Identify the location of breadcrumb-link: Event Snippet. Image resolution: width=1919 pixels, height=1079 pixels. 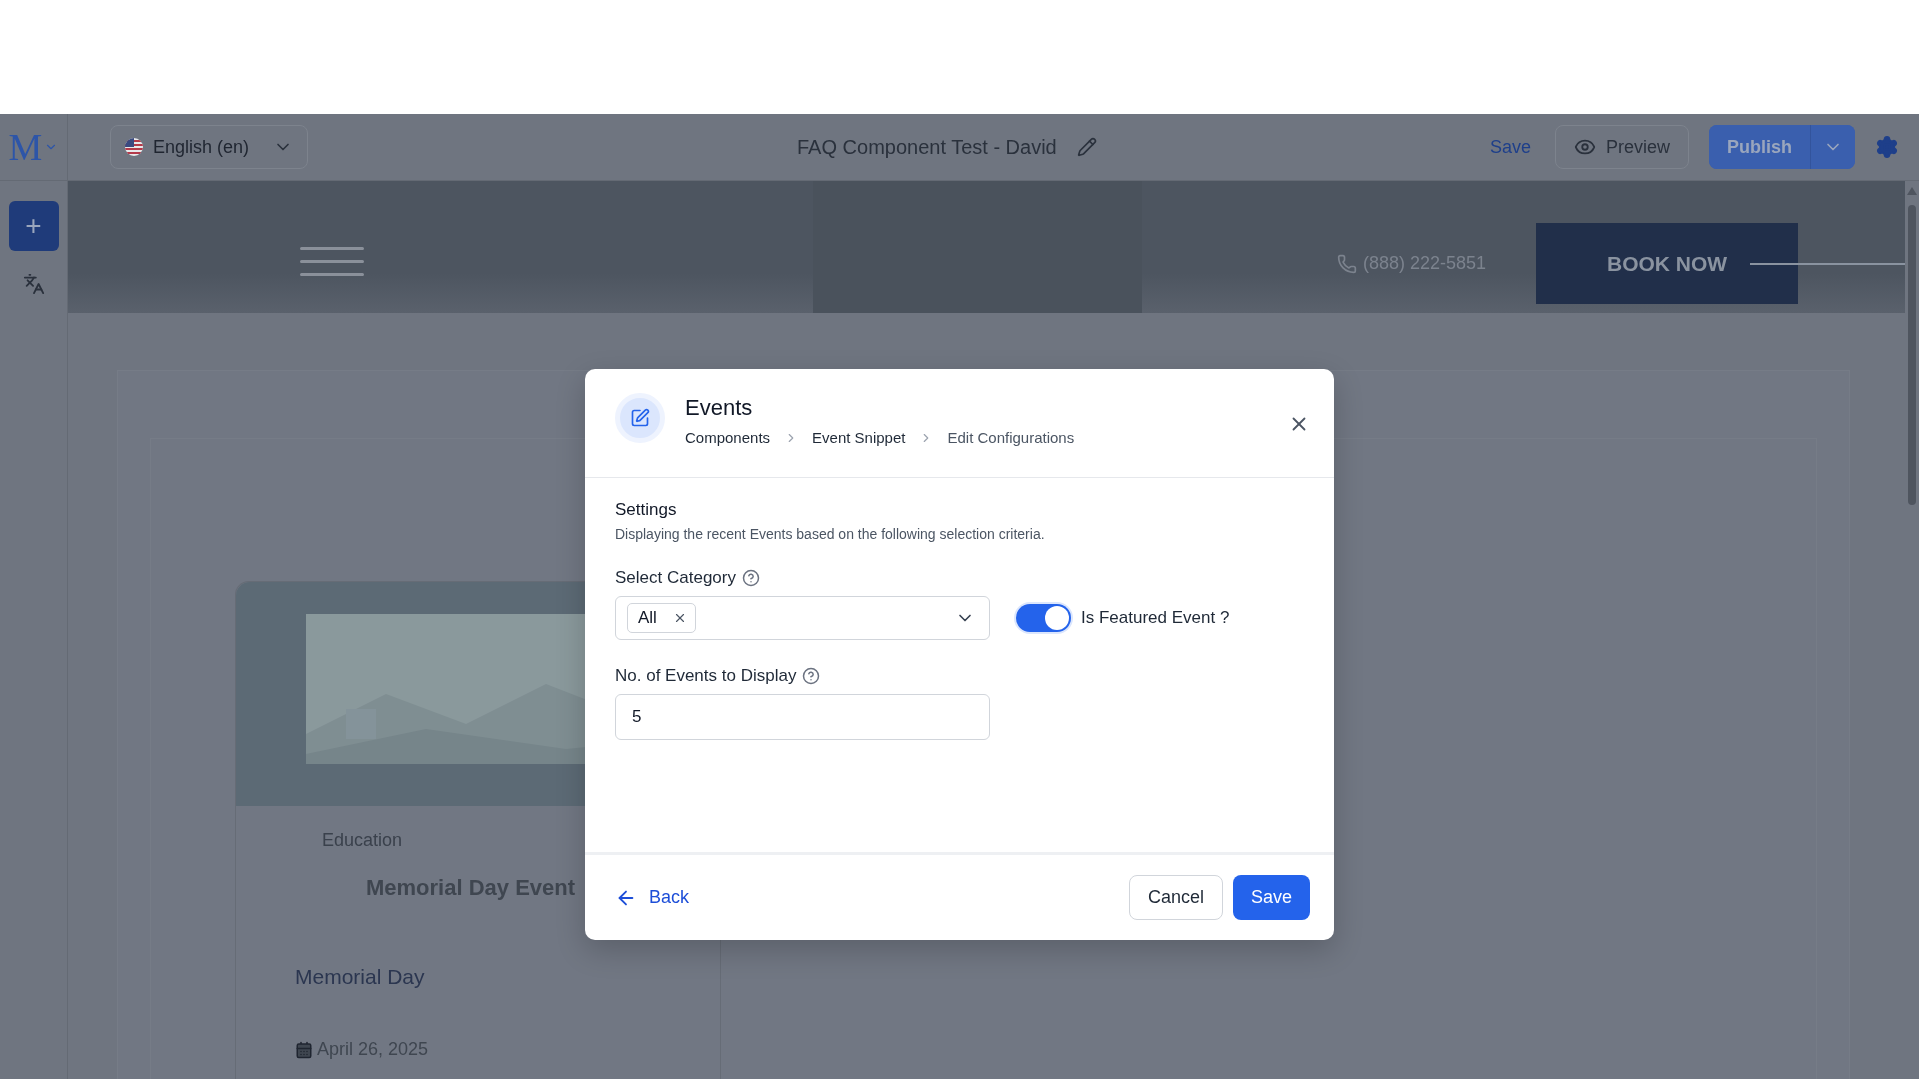
(859, 437).